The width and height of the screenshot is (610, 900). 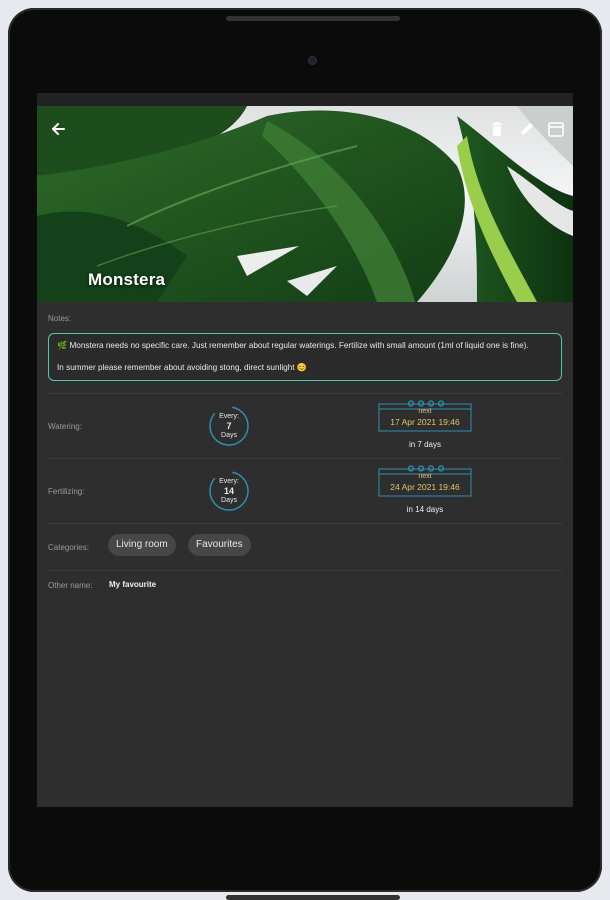 I want to click on every-value: 14, so click(x=228, y=491).